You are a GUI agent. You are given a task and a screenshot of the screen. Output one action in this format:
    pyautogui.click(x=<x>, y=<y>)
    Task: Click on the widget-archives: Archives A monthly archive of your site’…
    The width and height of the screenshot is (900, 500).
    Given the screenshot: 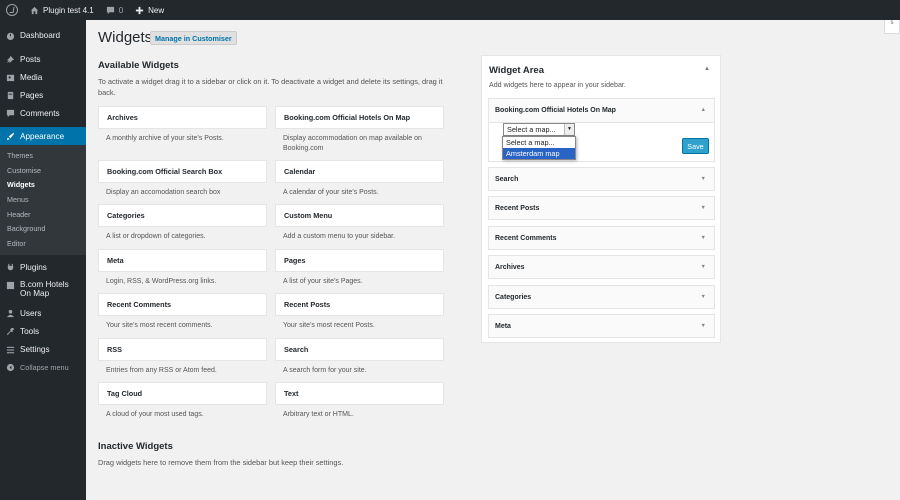 What is the action you would take?
    pyautogui.click(x=182, y=125)
    